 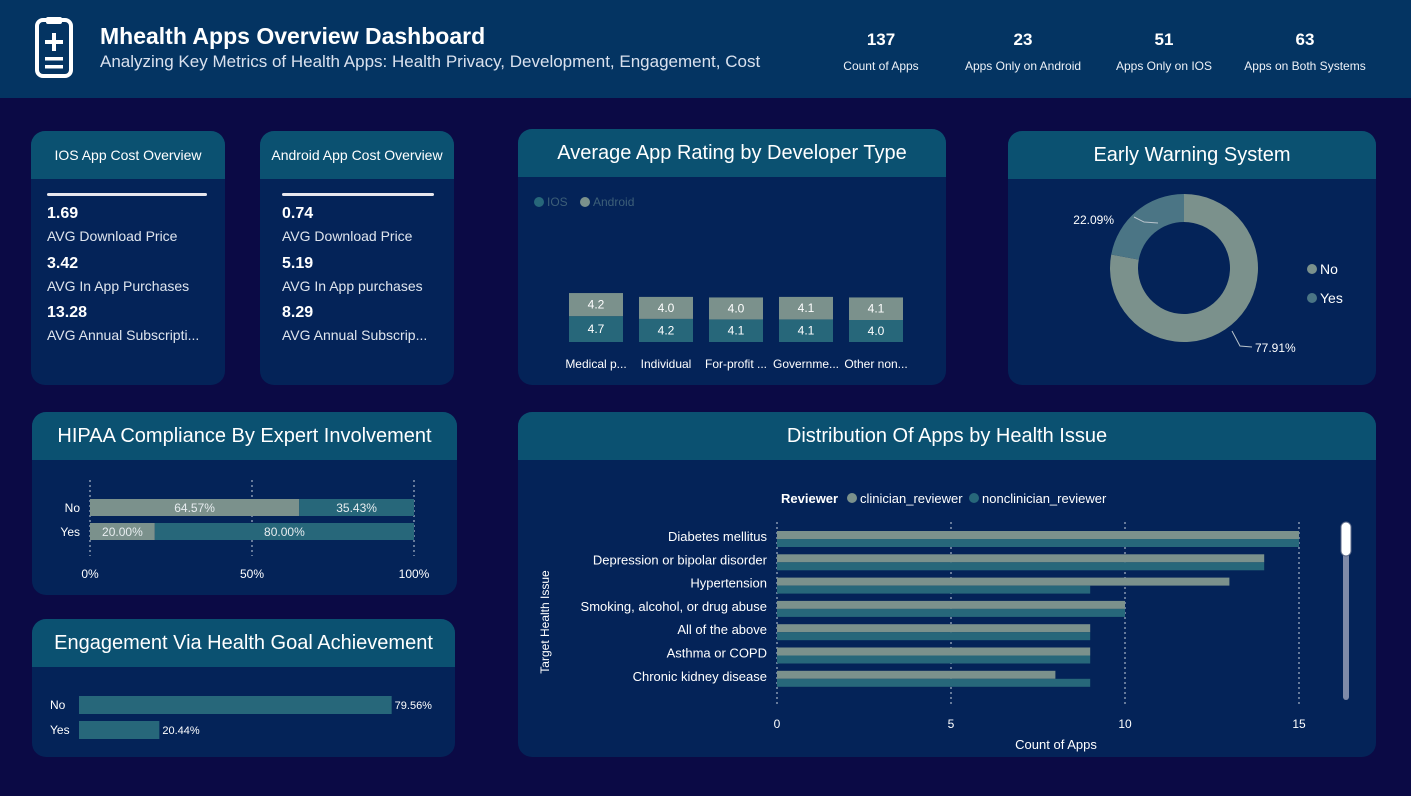 I want to click on x-tick-label: 0, so click(x=777, y=724).